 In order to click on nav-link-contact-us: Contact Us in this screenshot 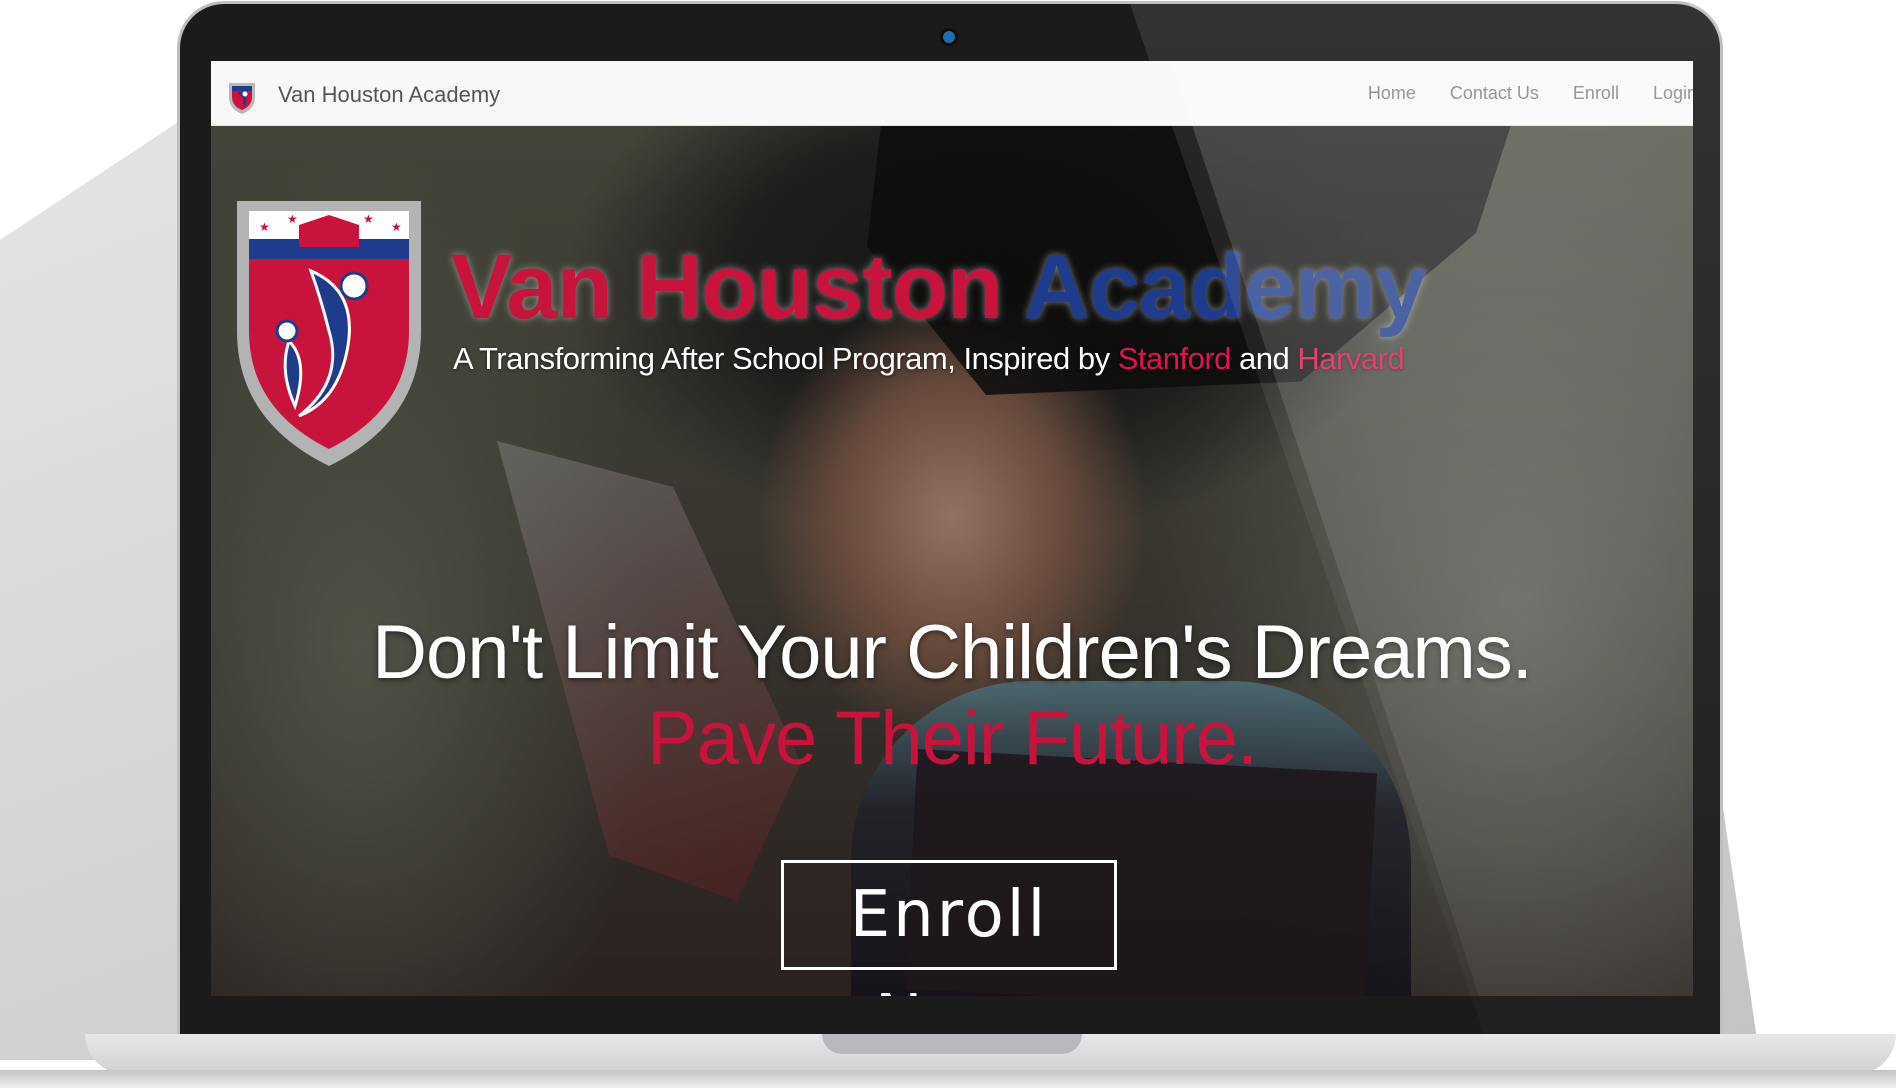, I will do `click(1494, 93)`.